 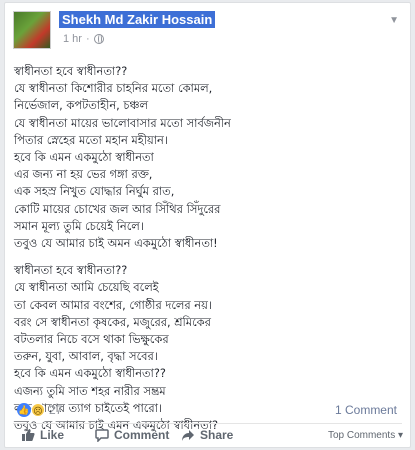 What do you see at coordinates (86, 287) in the screenshot?
I see `post-line: যে স্বাধীনতা আমি চেয়েছি বলেই` at bounding box center [86, 287].